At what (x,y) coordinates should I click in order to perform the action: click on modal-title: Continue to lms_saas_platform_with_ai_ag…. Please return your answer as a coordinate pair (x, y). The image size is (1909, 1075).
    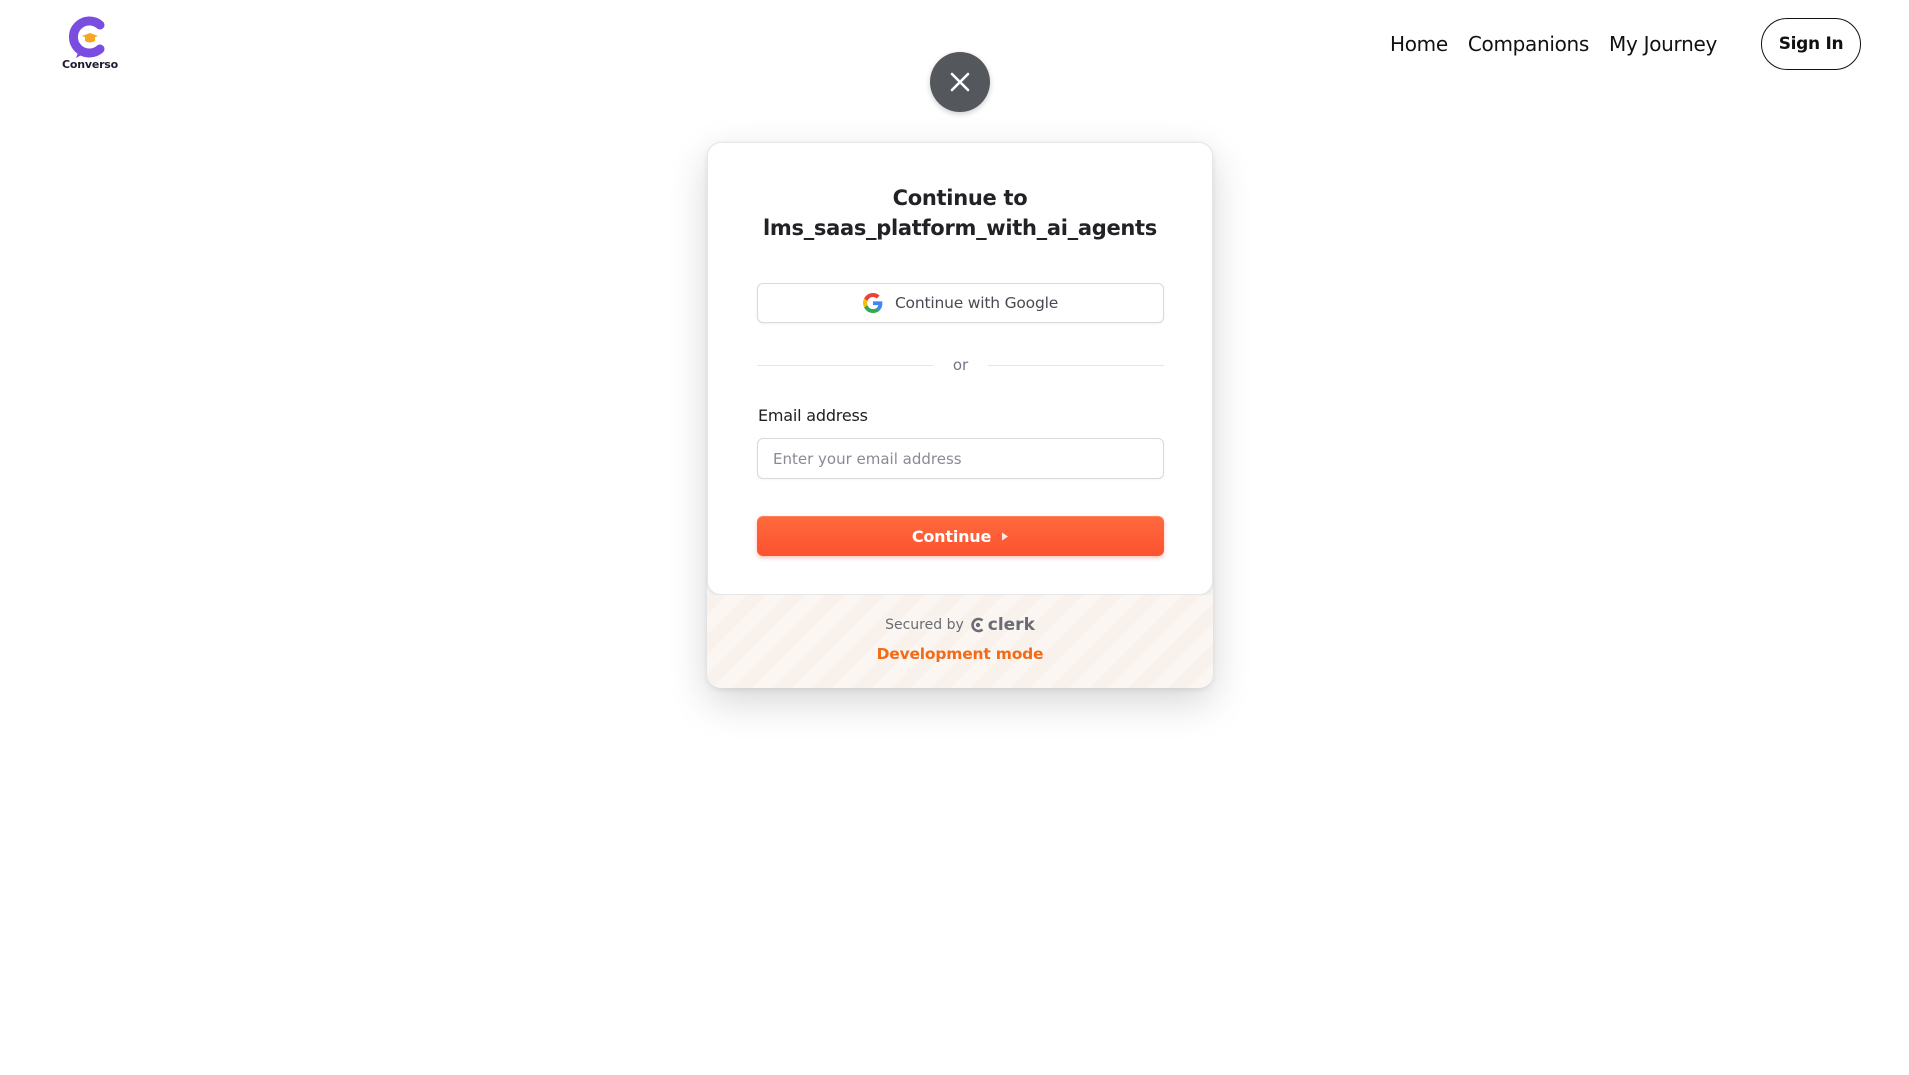
    Looking at the image, I should click on (960, 213).